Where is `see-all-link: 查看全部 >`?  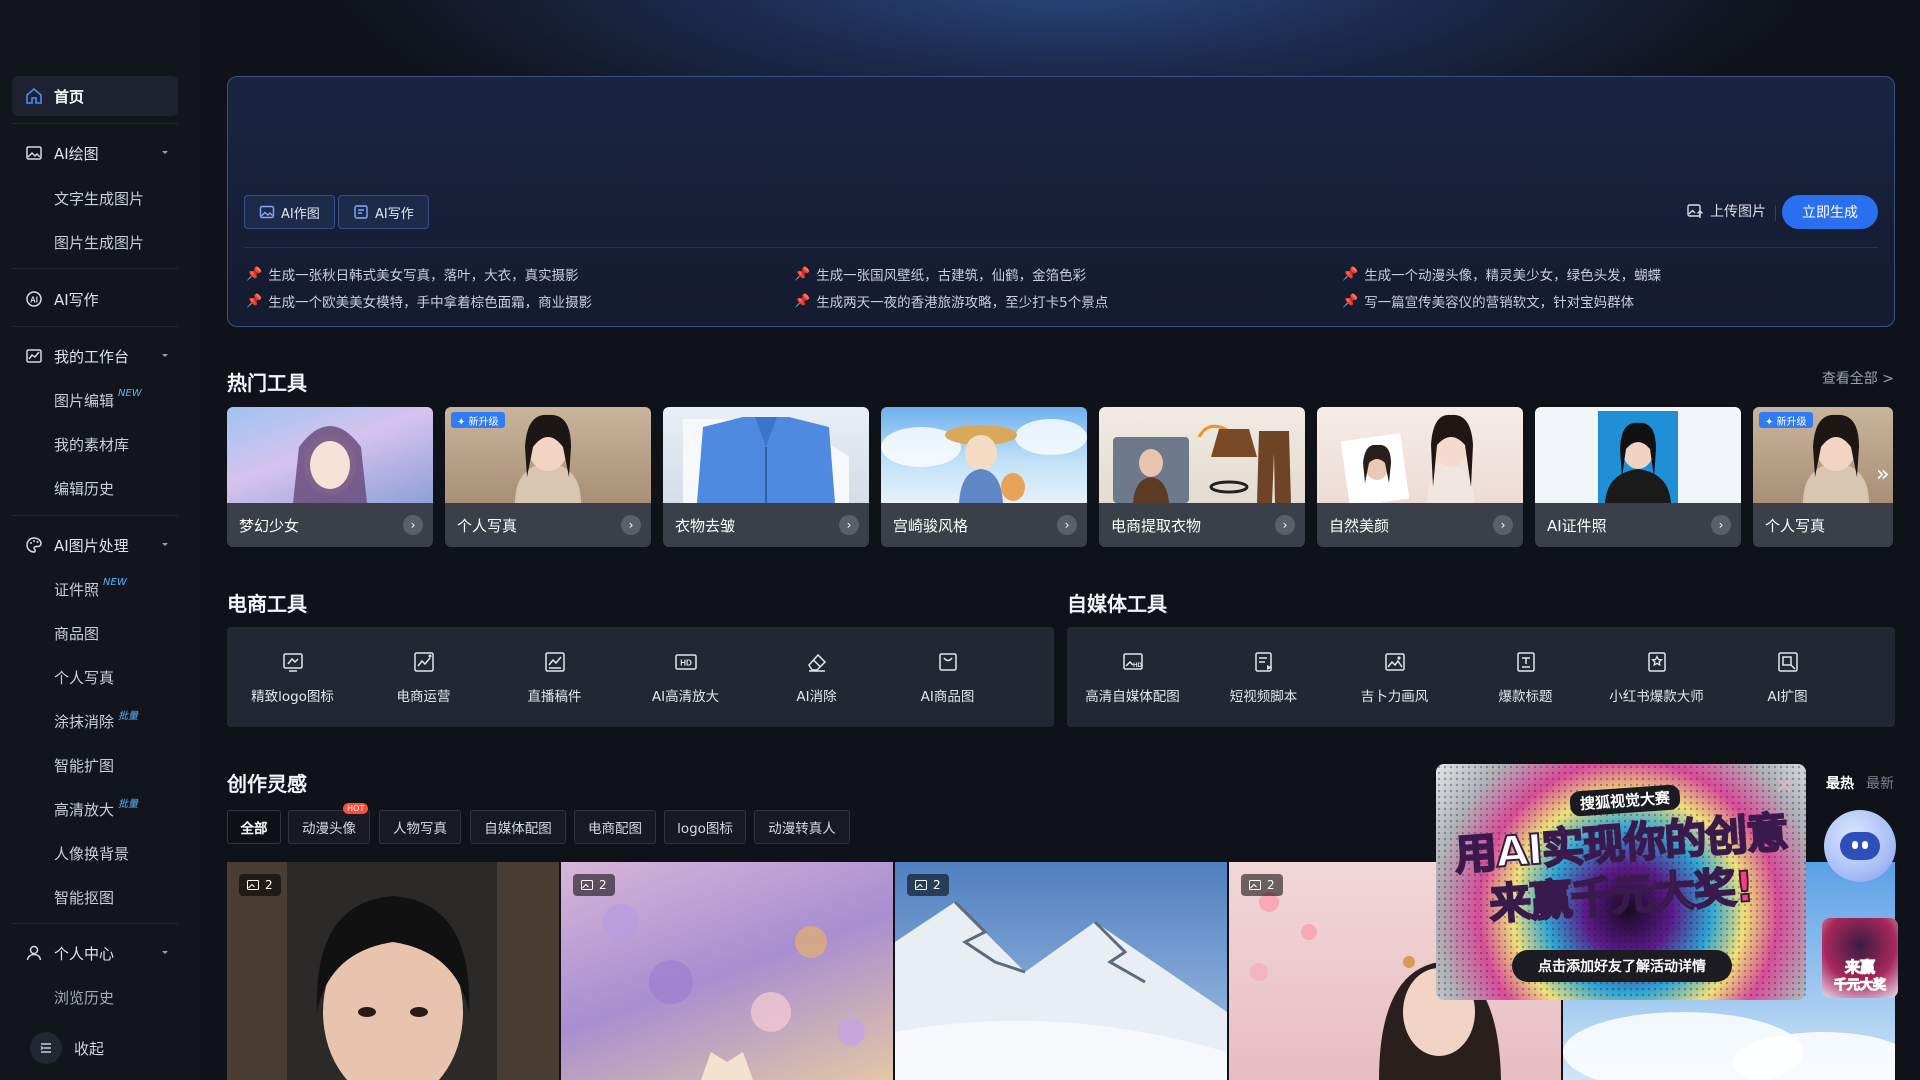
see-all-link: 查看全部 > is located at coordinates (1858, 378).